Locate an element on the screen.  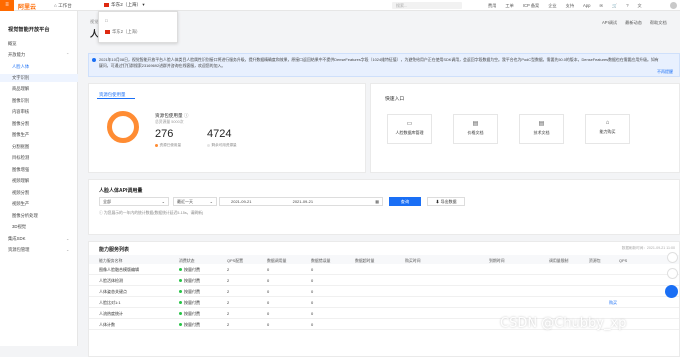
sidebar-group-capabilities: 开放能力 is located at coordinates (16, 55).